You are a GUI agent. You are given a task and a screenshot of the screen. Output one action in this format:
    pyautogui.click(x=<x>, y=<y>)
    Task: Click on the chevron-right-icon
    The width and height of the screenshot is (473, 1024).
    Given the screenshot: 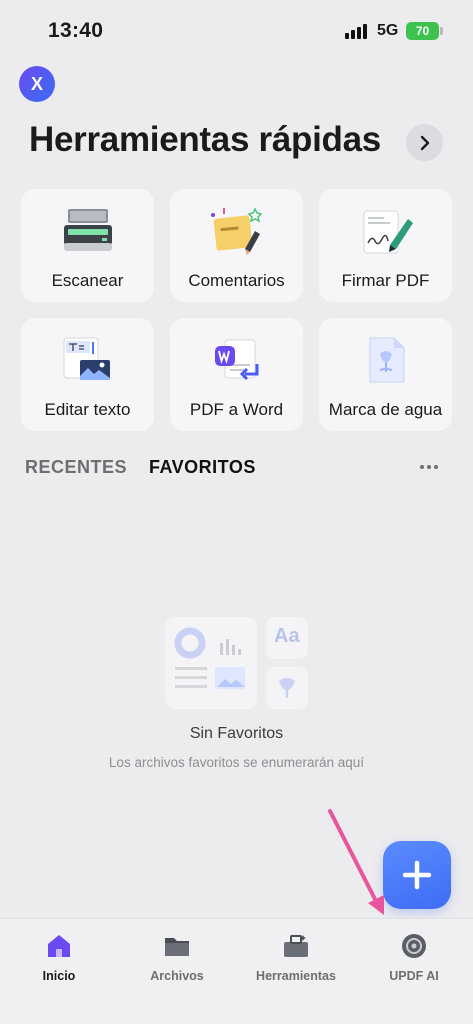 What is the action you would take?
    pyautogui.click(x=424, y=142)
    